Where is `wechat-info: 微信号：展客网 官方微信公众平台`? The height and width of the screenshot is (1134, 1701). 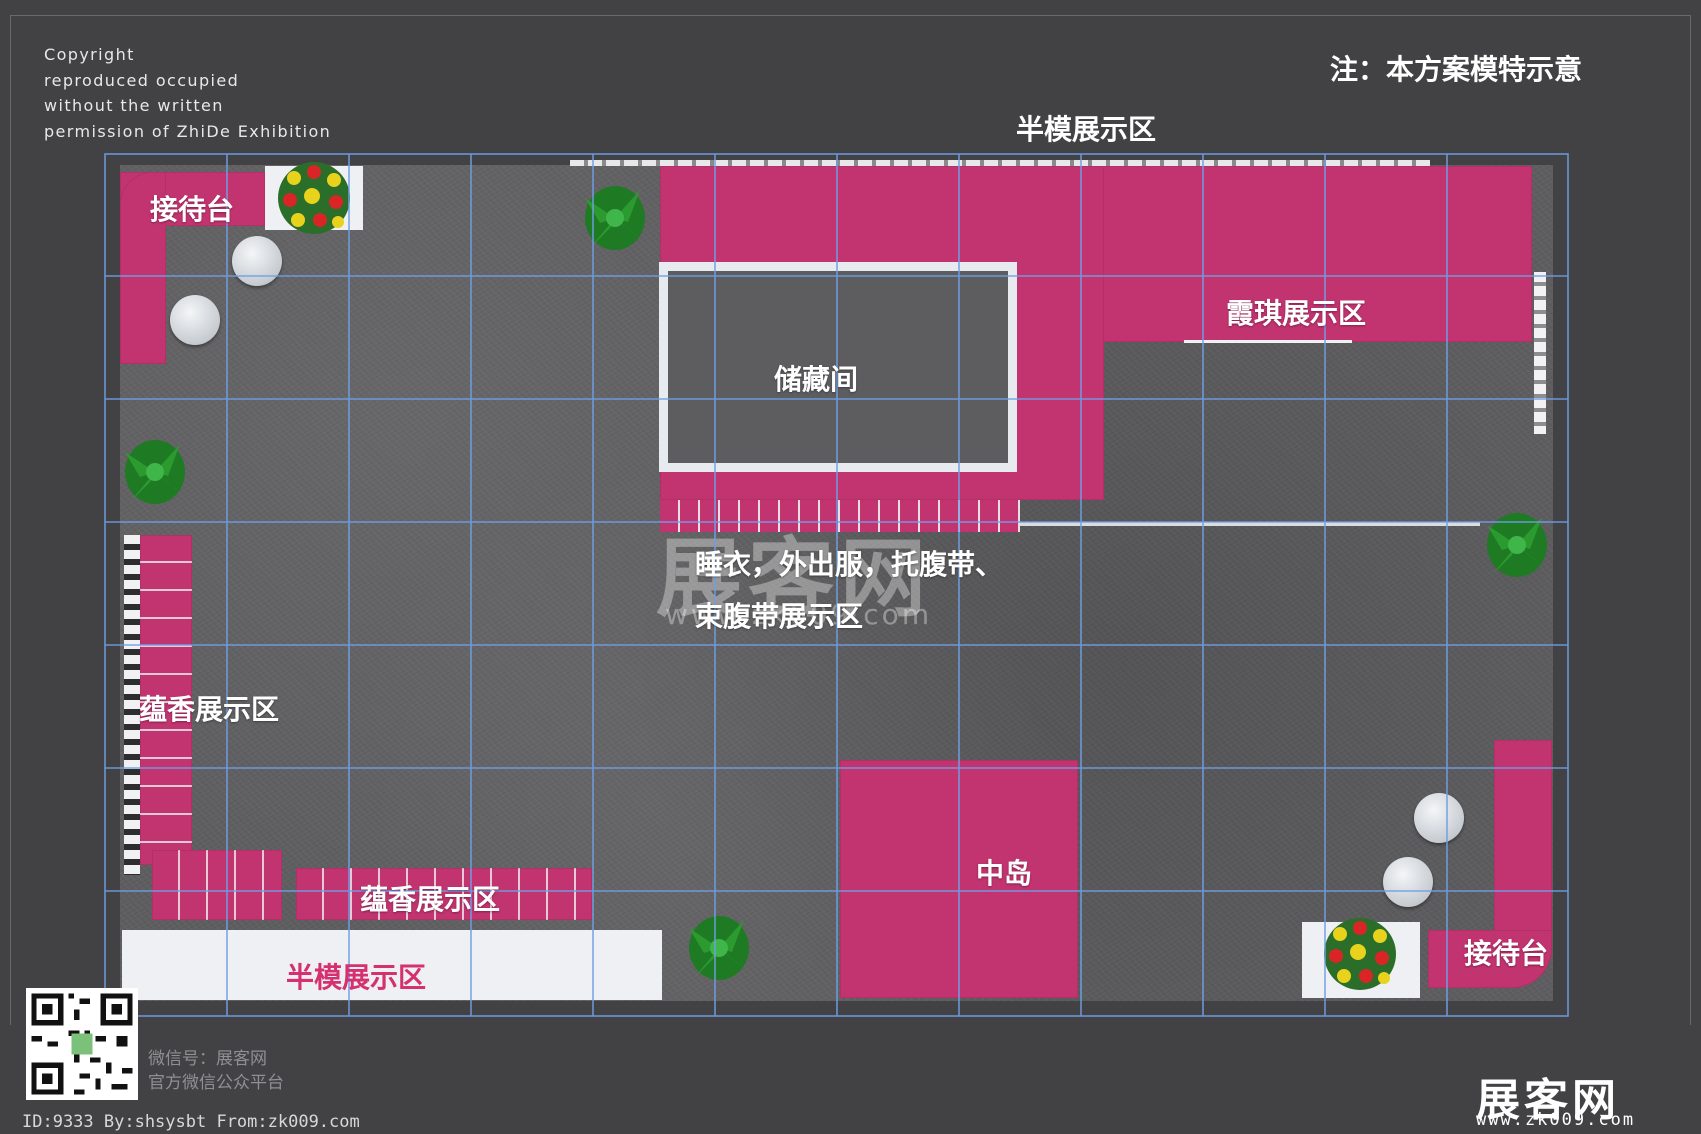
wechat-info: 微信号：展客网 官方微信公众平台 is located at coordinates (216, 1071).